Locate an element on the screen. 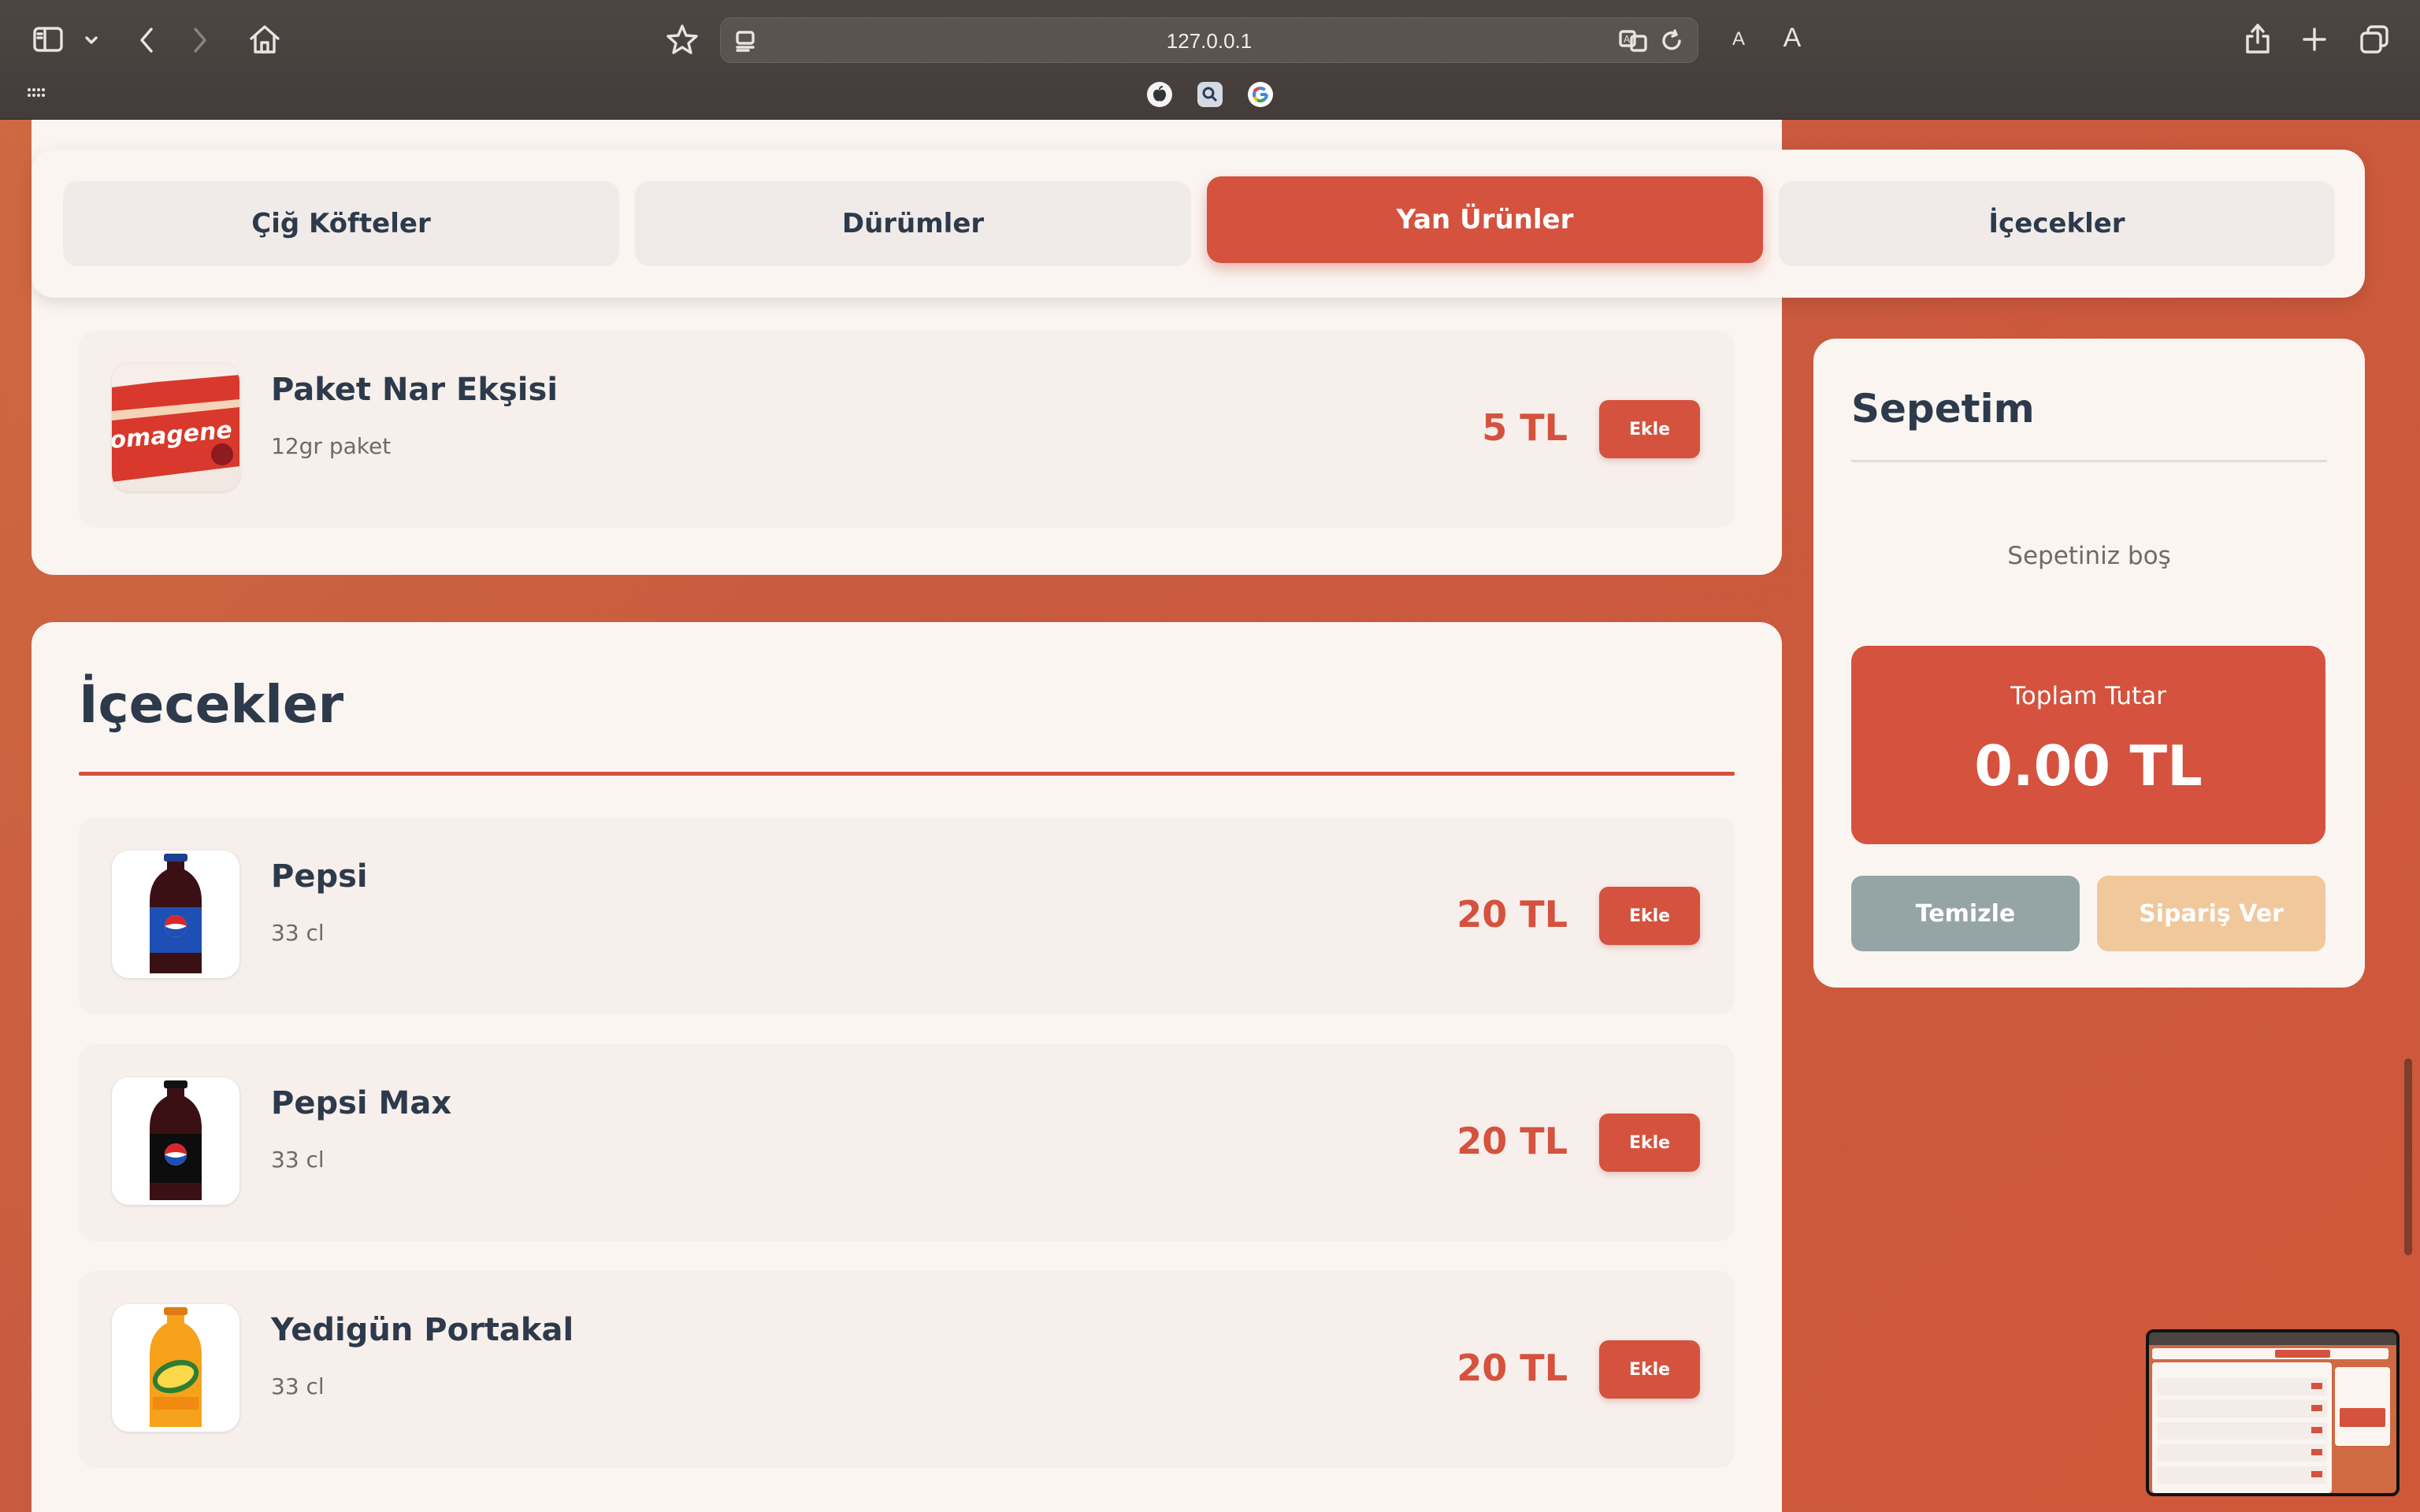 The height and width of the screenshot is (1512, 2420). screenshot-thumbnail is located at coordinates (2273, 1412).